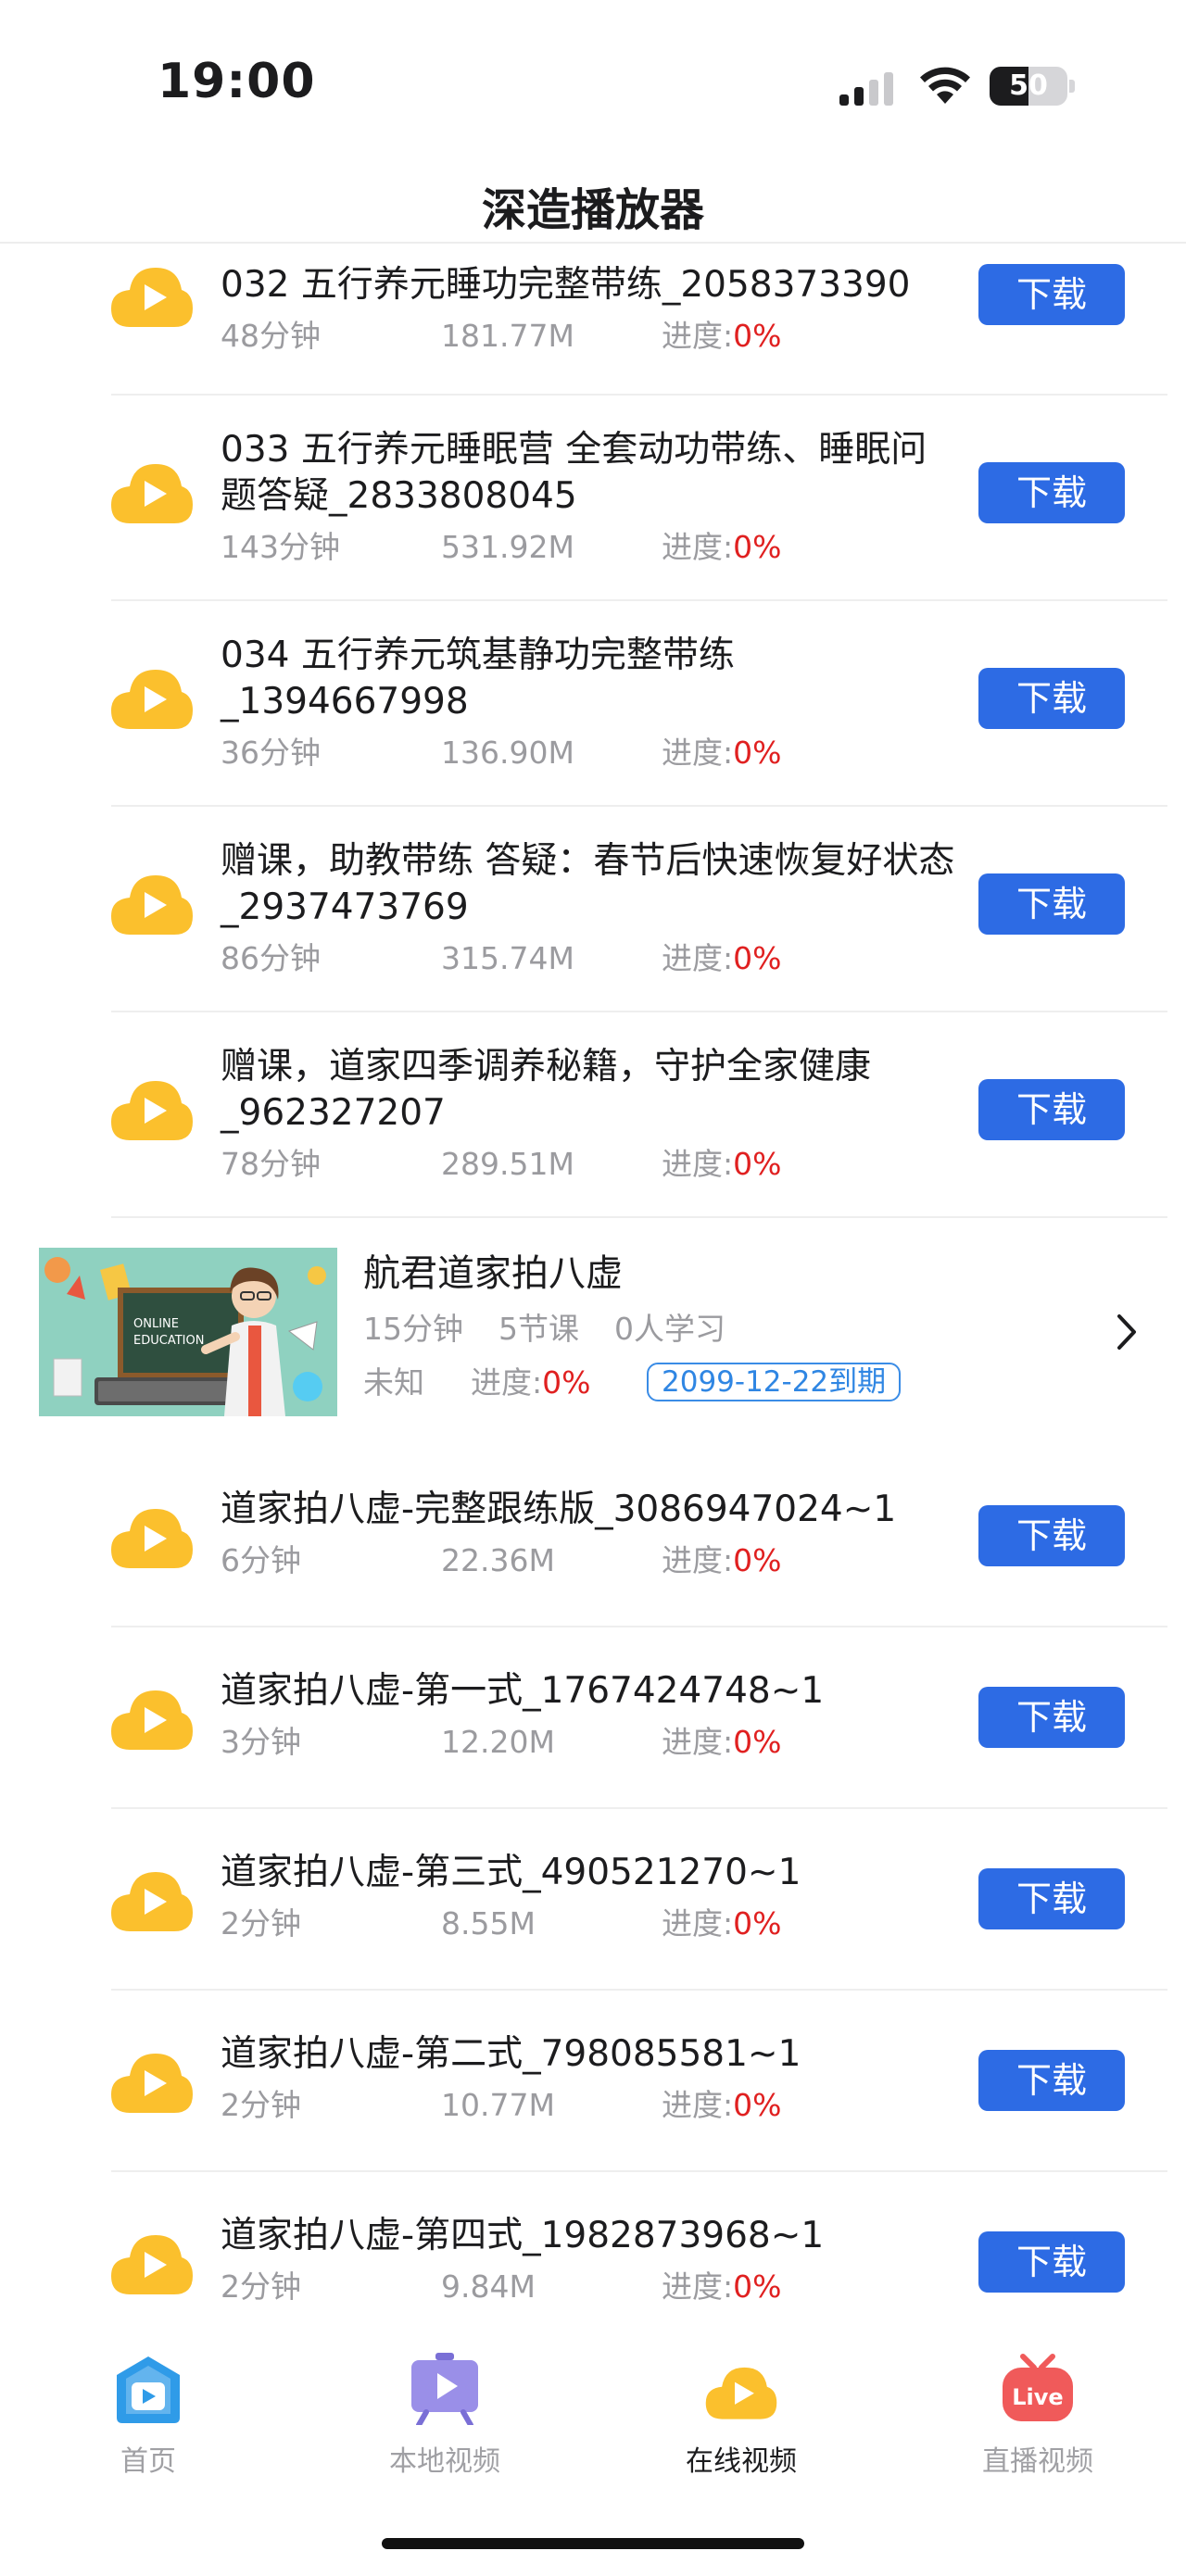 This screenshot has height=2576, width=1186. What do you see at coordinates (156, 1324) in the screenshot?
I see `svg-text: ONLINE` at bounding box center [156, 1324].